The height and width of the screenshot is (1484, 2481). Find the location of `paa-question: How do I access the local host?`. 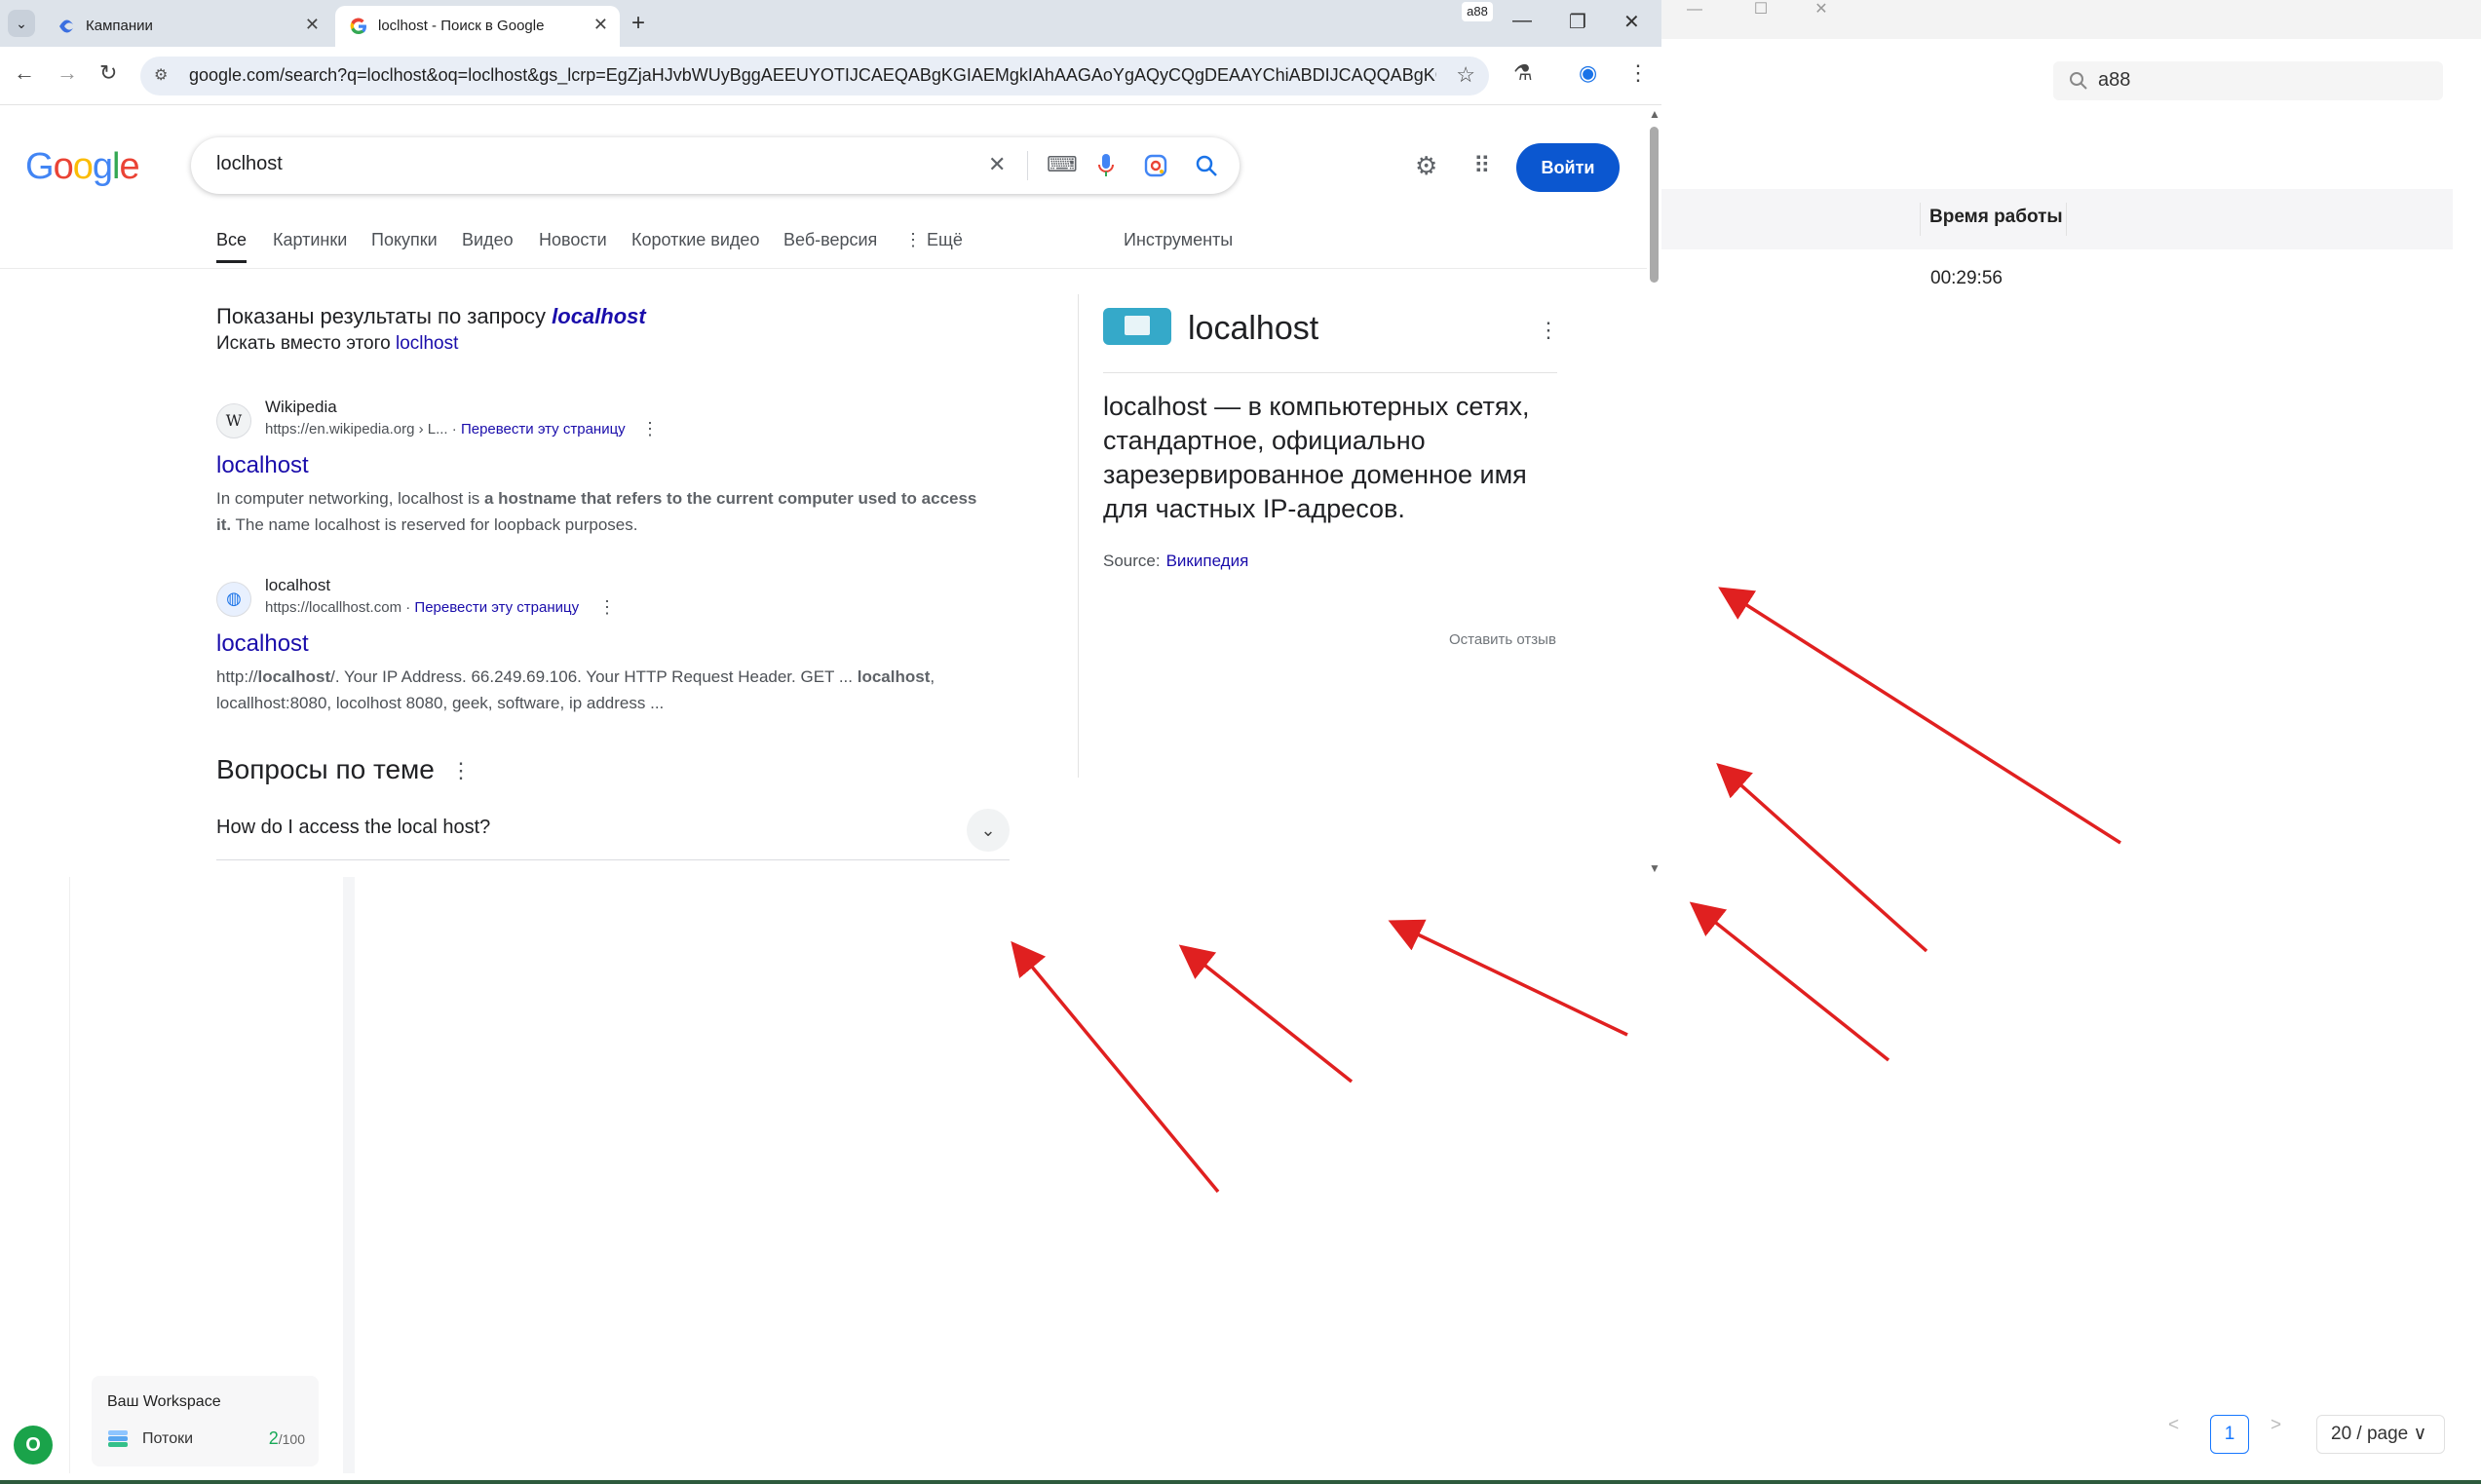

paa-question: How do I access the local host? is located at coordinates (353, 828).